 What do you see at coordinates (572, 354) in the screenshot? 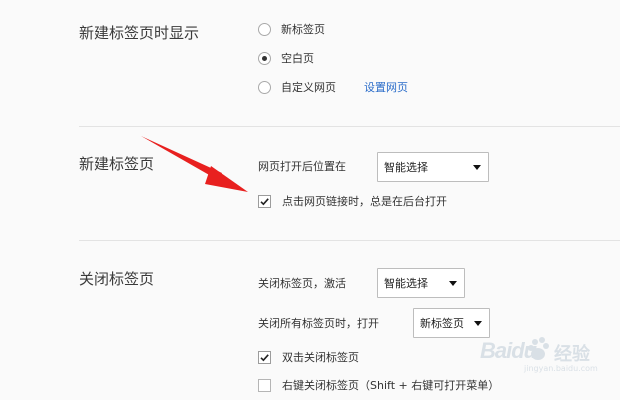
I see `watermark-jingyan-text: 经验` at bounding box center [572, 354].